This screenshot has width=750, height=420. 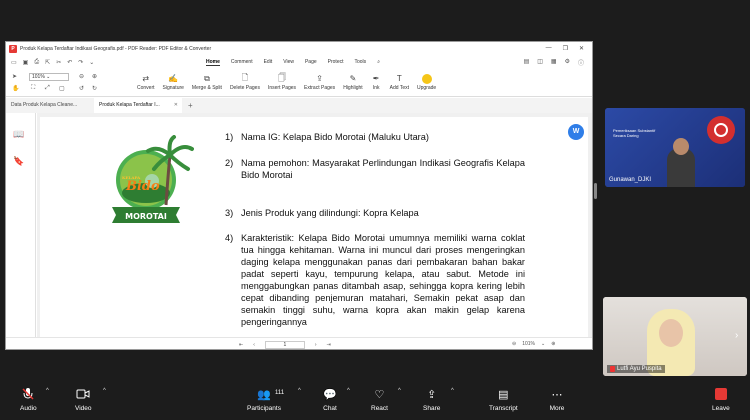 What do you see at coordinates (264, 394) in the screenshot?
I see `participants-icon: 👥` at bounding box center [264, 394].